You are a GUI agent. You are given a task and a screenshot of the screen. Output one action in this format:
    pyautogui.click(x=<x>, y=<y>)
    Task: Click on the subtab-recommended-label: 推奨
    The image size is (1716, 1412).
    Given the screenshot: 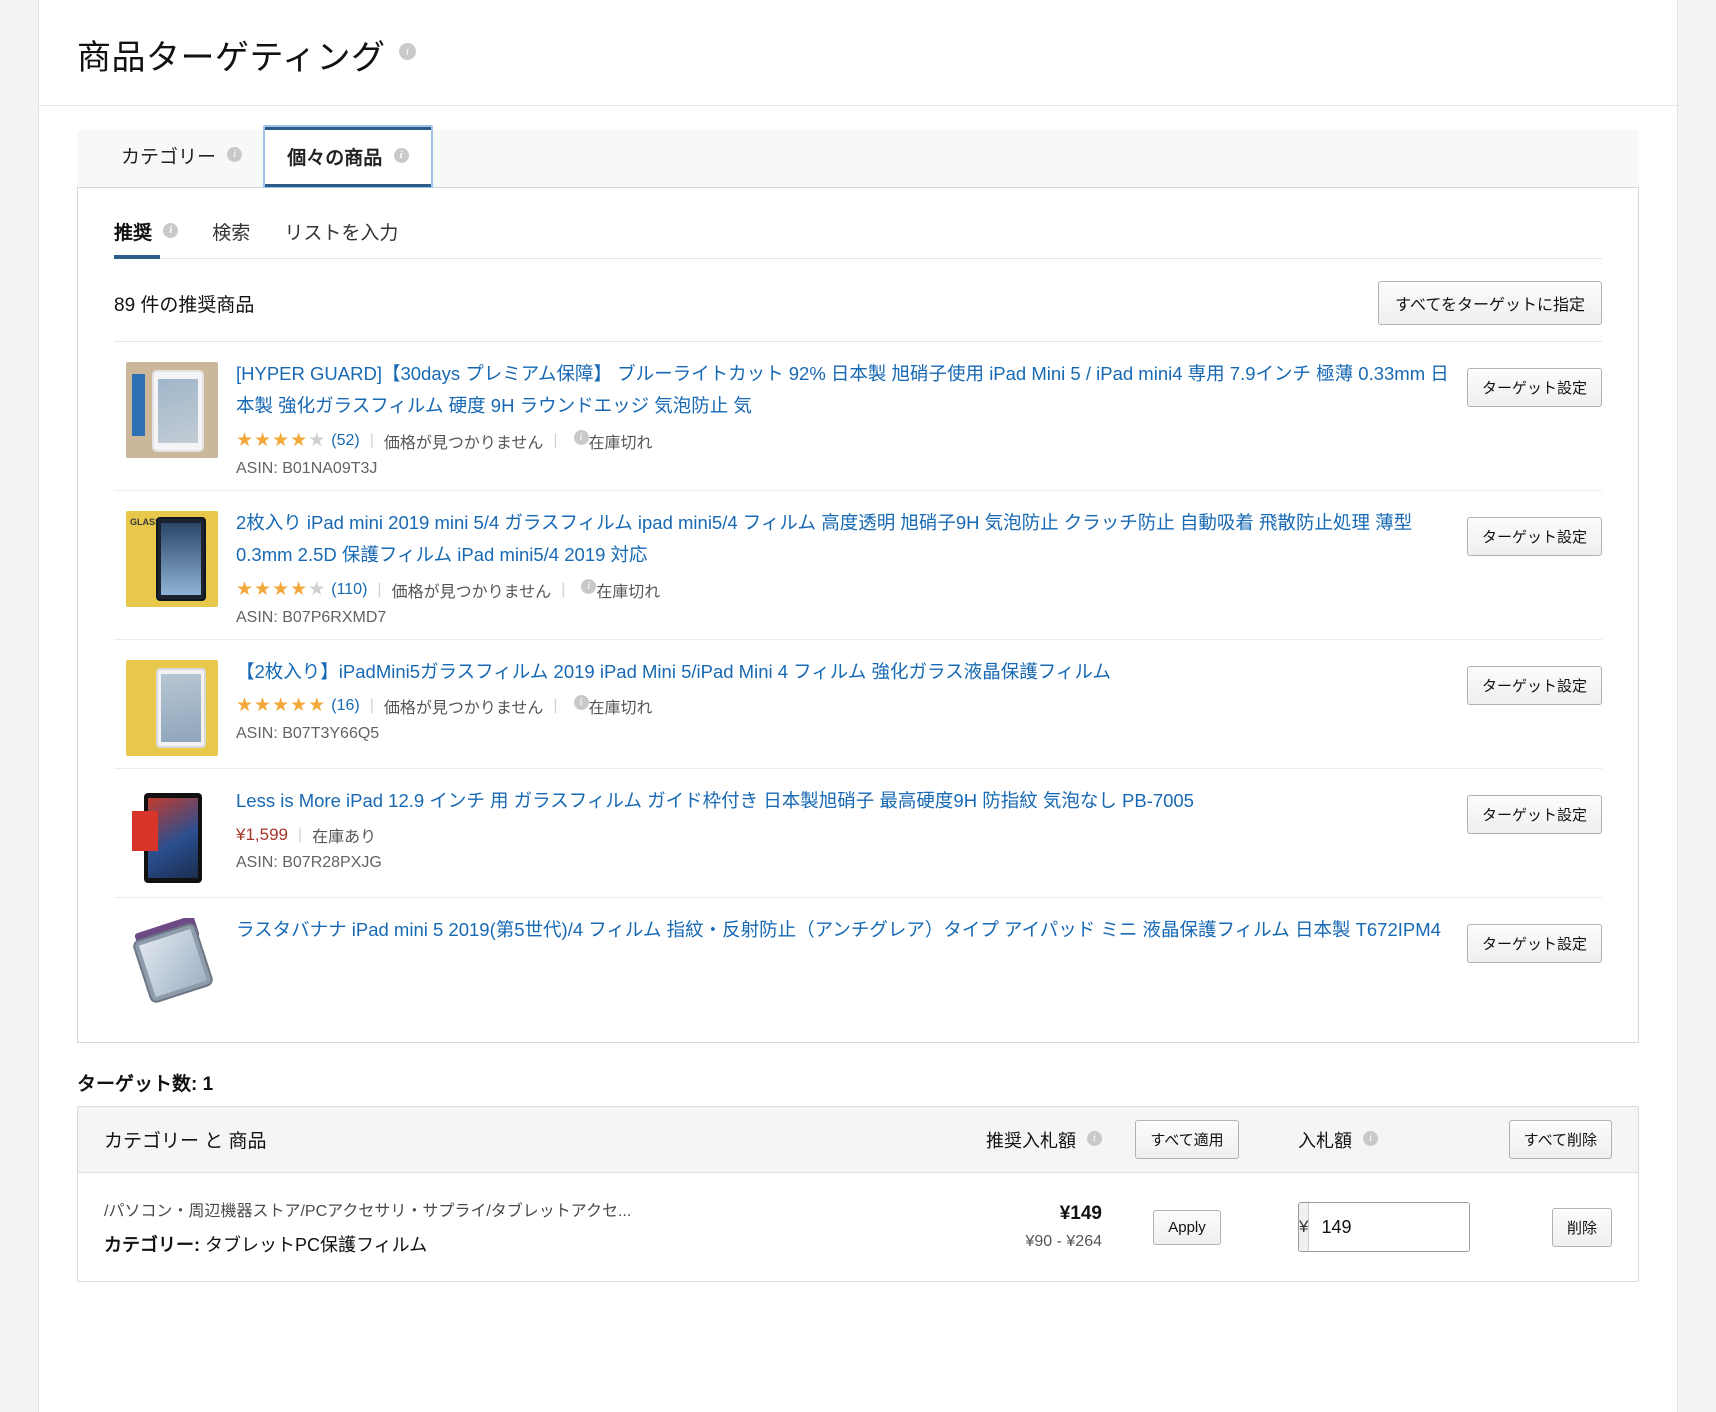 What is the action you would take?
    pyautogui.click(x=133, y=233)
    